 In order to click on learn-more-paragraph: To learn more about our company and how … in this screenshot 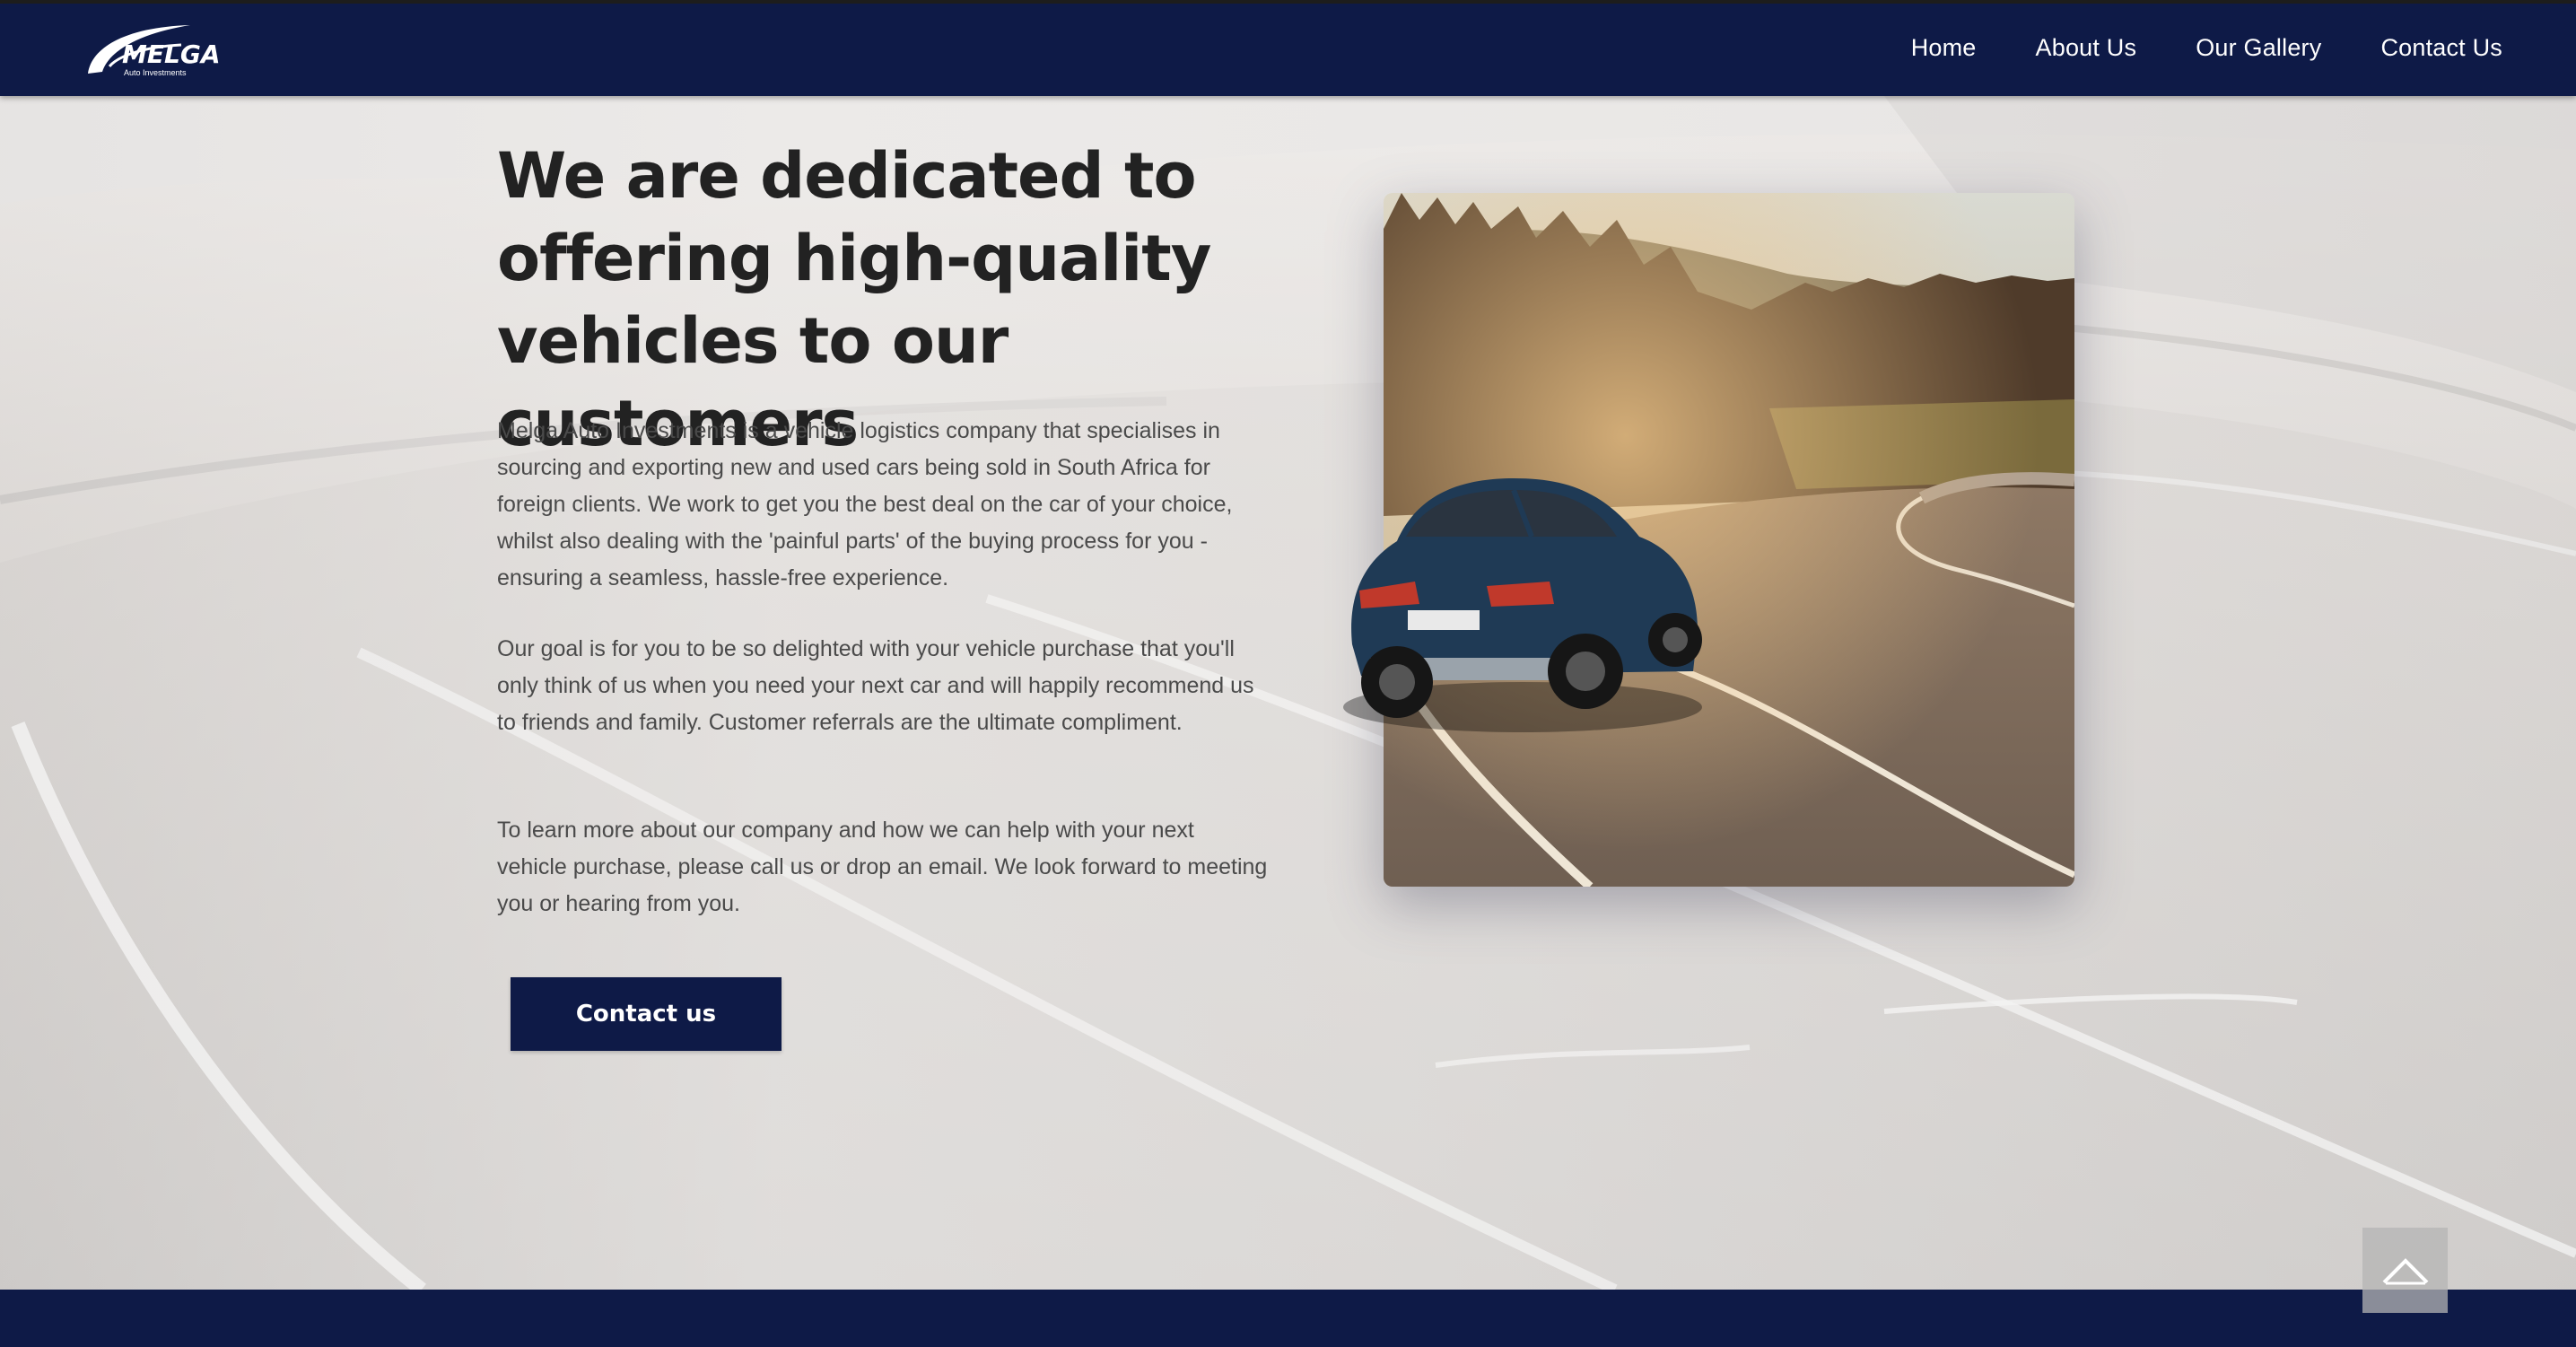, I will do `click(883, 867)`.